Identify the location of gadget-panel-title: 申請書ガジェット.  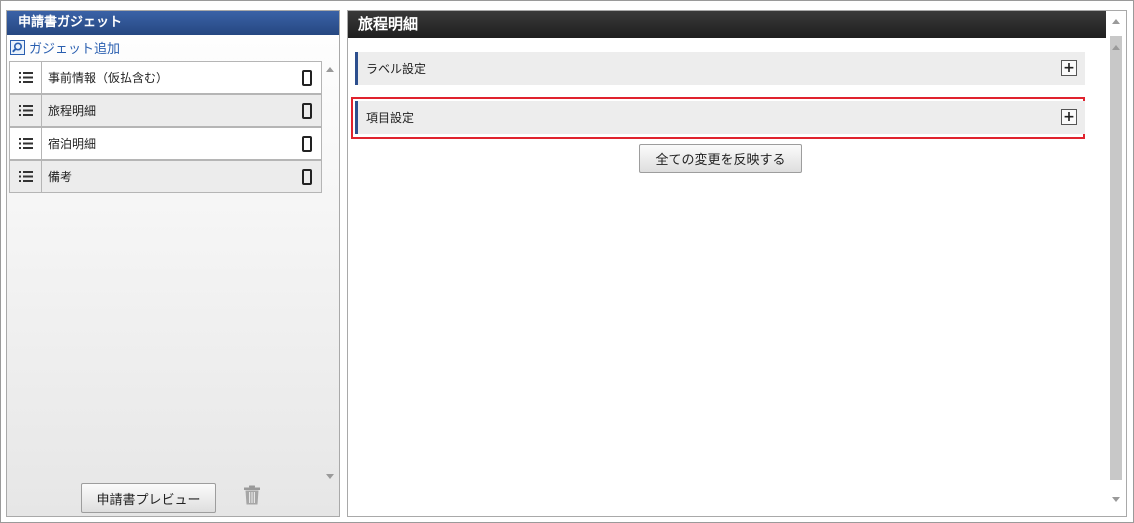
(173, 23).